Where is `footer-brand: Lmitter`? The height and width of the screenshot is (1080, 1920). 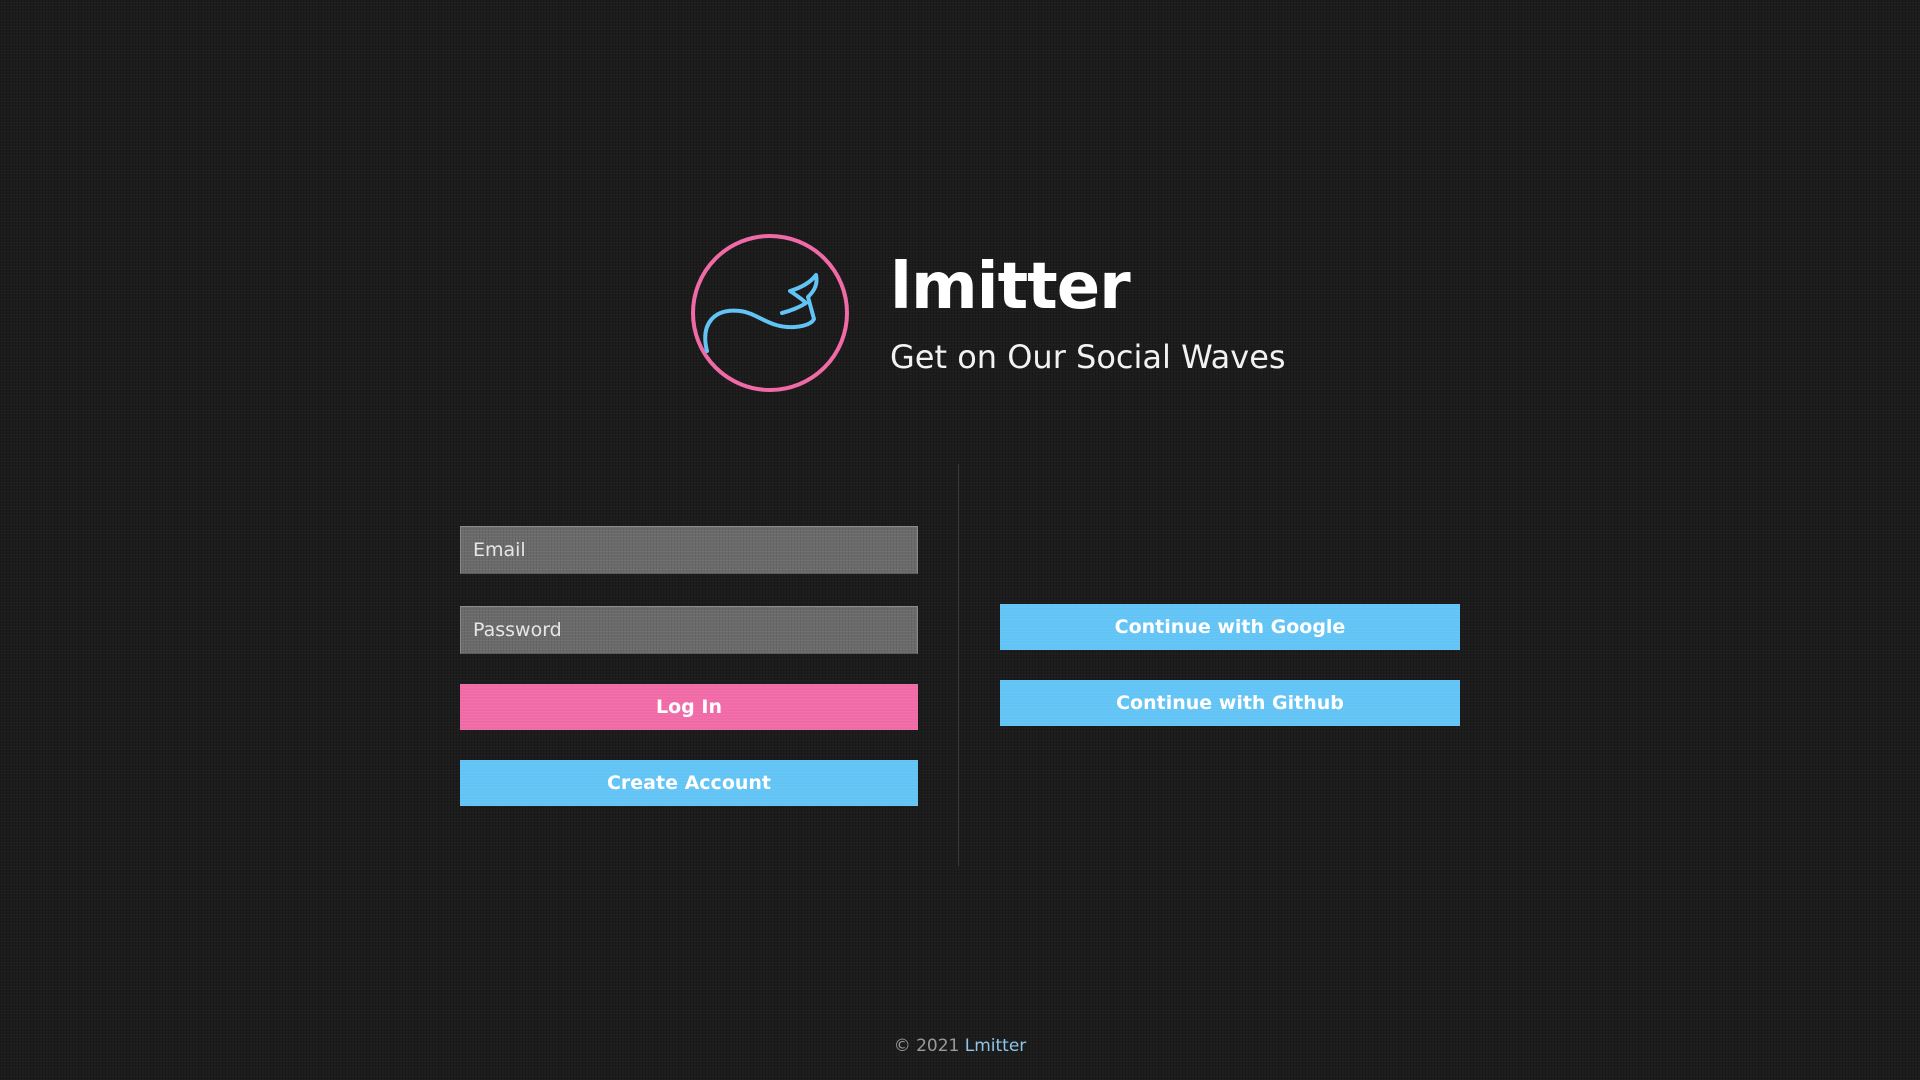
footer-brand: Lmitter is located at coordinates (995, 1046).